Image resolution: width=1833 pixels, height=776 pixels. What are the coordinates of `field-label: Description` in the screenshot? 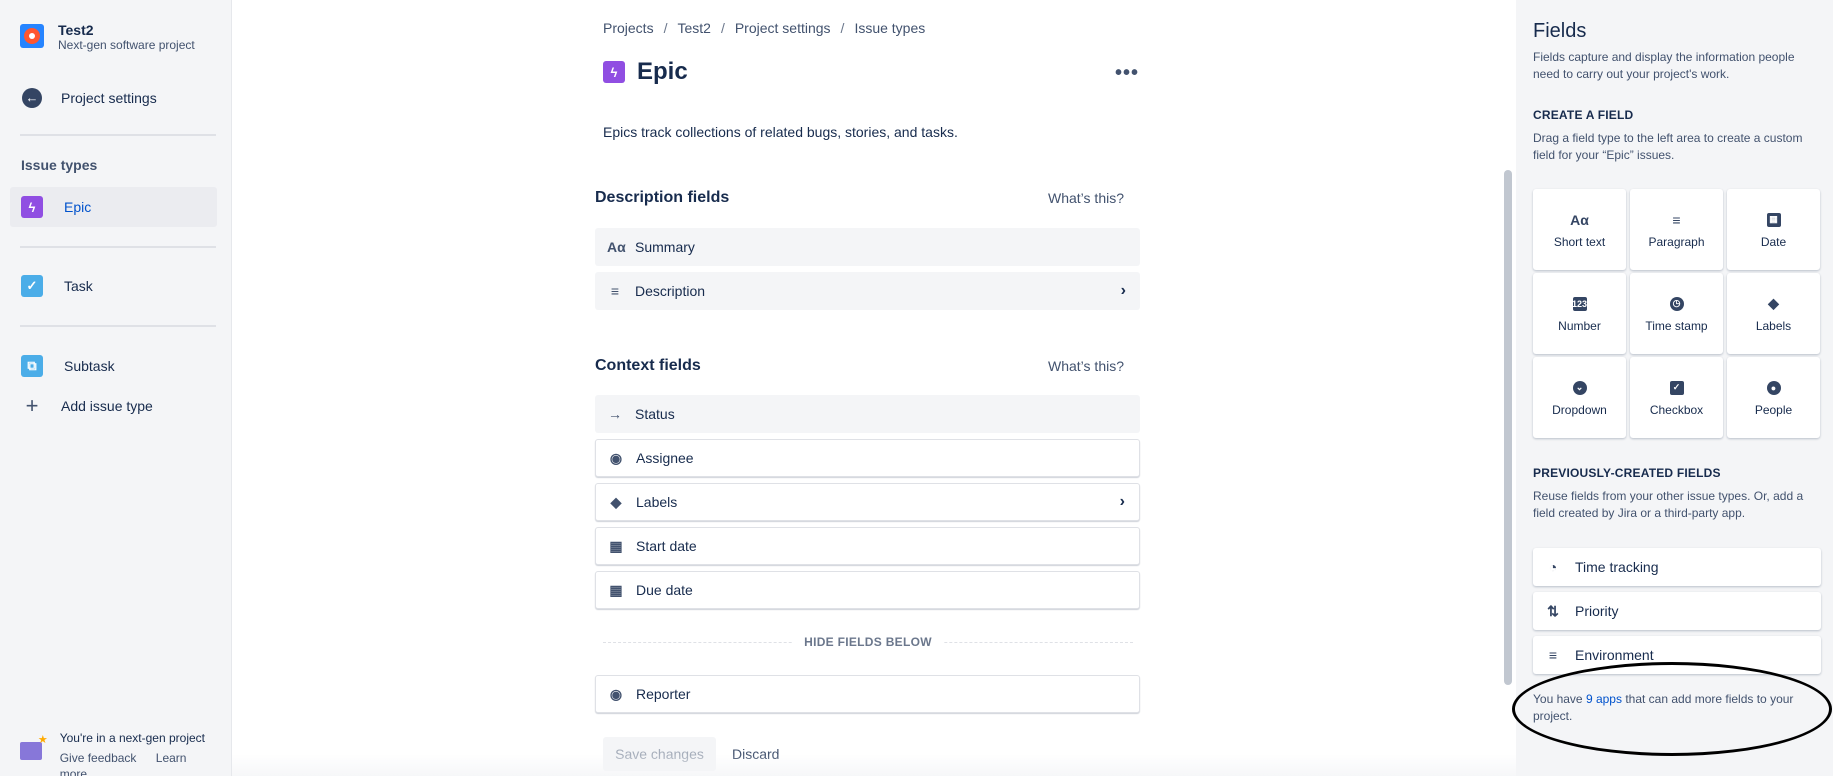 It's located at (670, 291).